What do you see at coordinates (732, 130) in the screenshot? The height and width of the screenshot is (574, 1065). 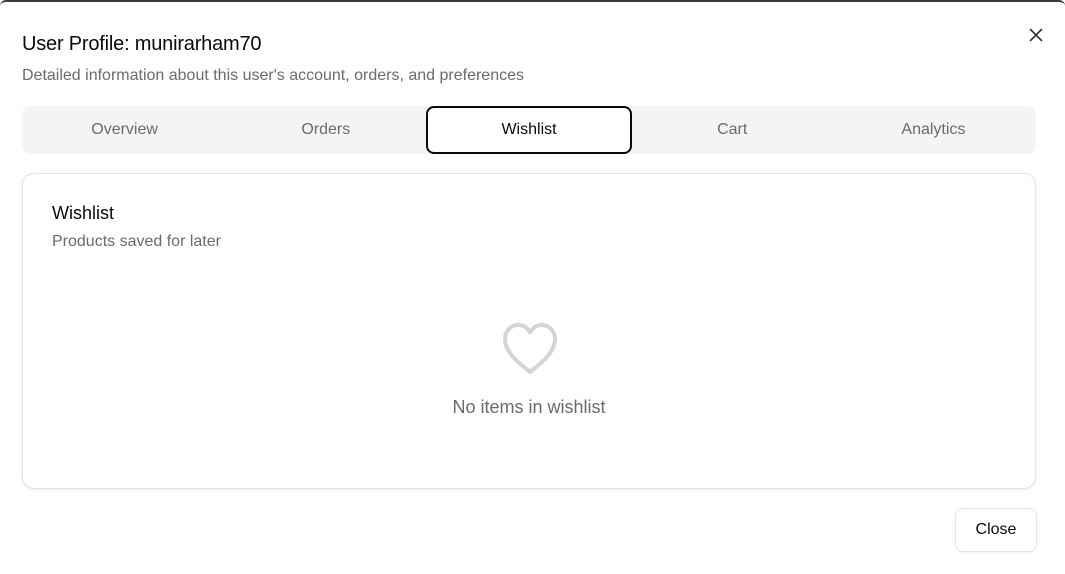 I see `tab-cart: Cart` at bounding box center [732, 130].